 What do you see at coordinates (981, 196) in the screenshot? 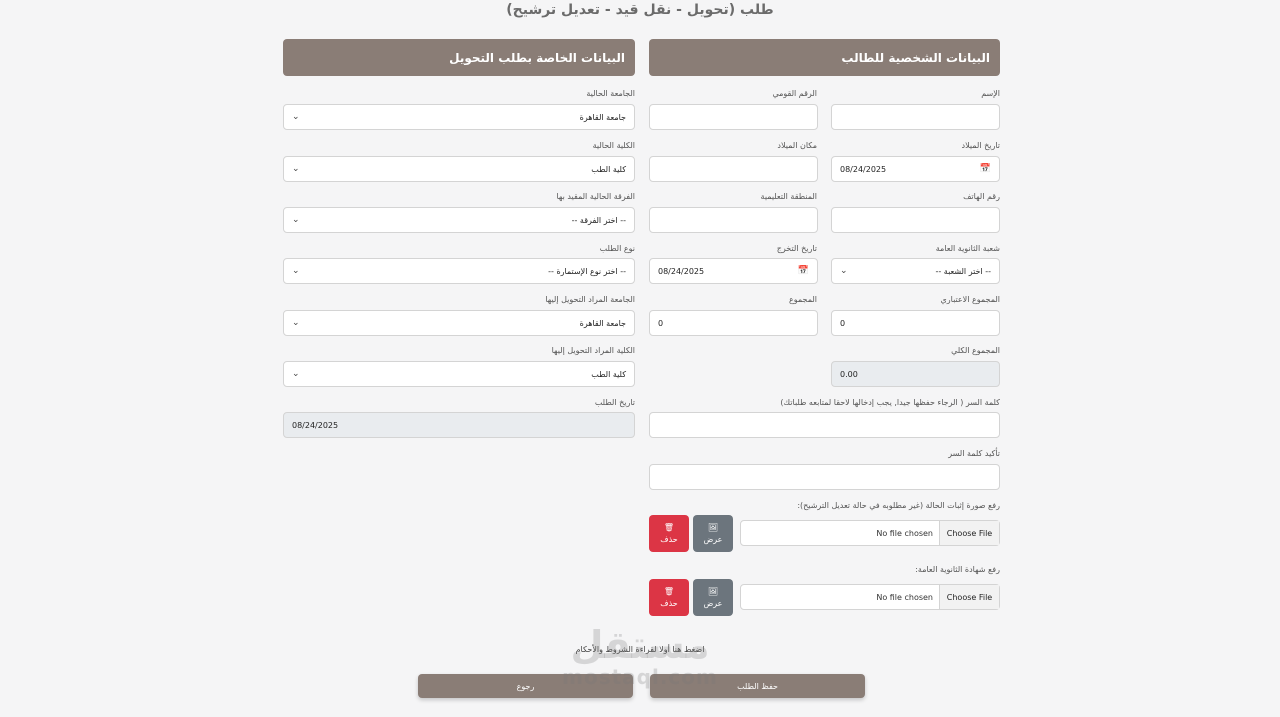
I see `phone-label: رقم الهاتف` at bounding box center [981, 196].